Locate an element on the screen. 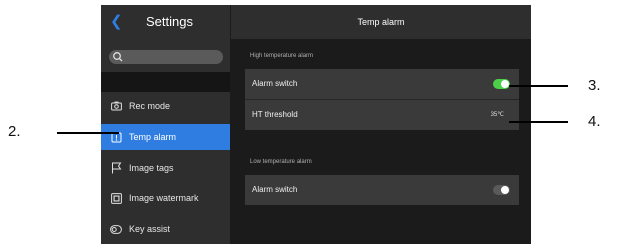 The image size is (620, 244). sidebar-separator is located at coordinates (165, 82).